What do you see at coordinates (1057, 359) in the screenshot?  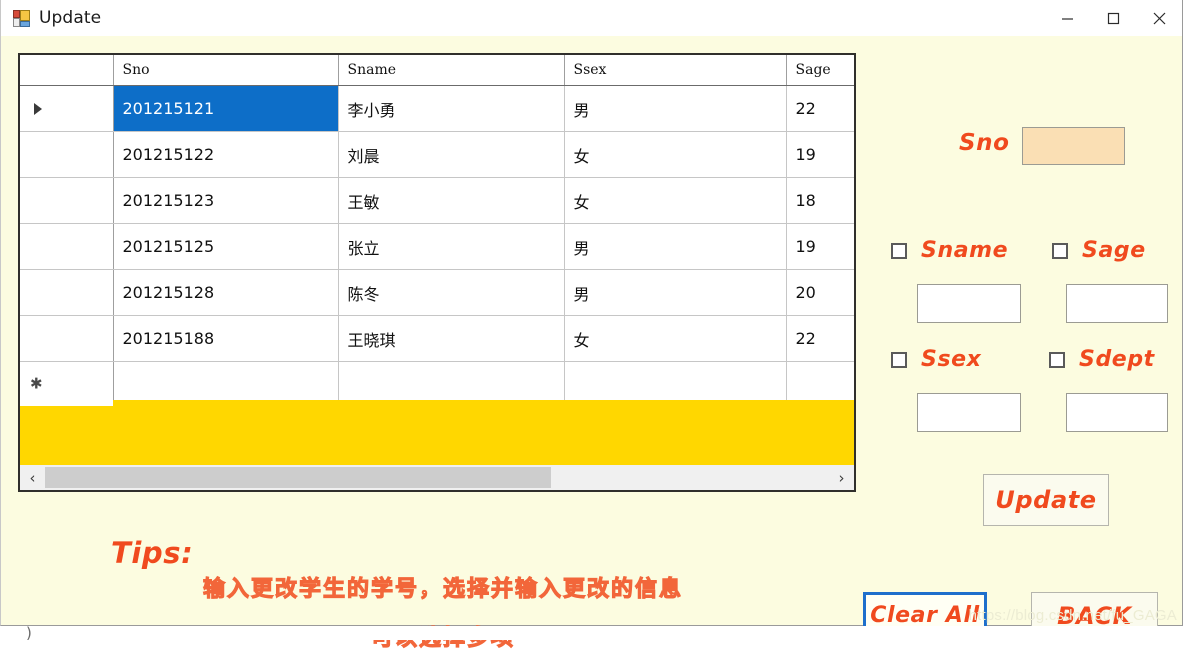 I see `checkbox-sdept` at bounding box center [1057, 359].